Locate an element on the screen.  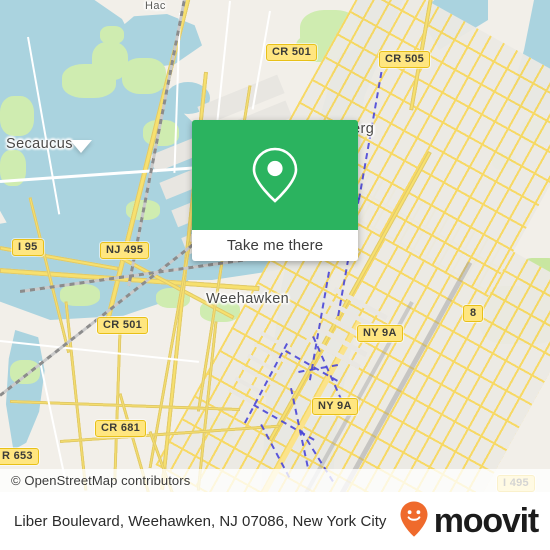
moovit-smiley-pin-icon is located at coordinates (414, 521).